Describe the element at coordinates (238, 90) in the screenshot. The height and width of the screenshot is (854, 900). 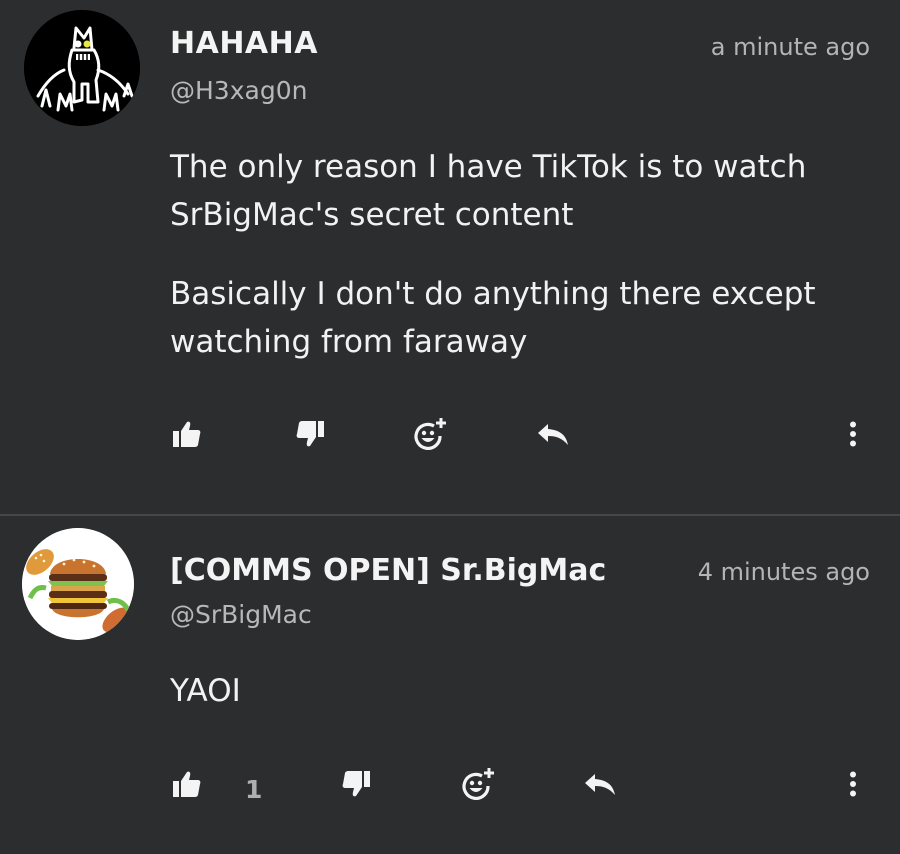
I see `user-handle: @H3xag0n` at that location.